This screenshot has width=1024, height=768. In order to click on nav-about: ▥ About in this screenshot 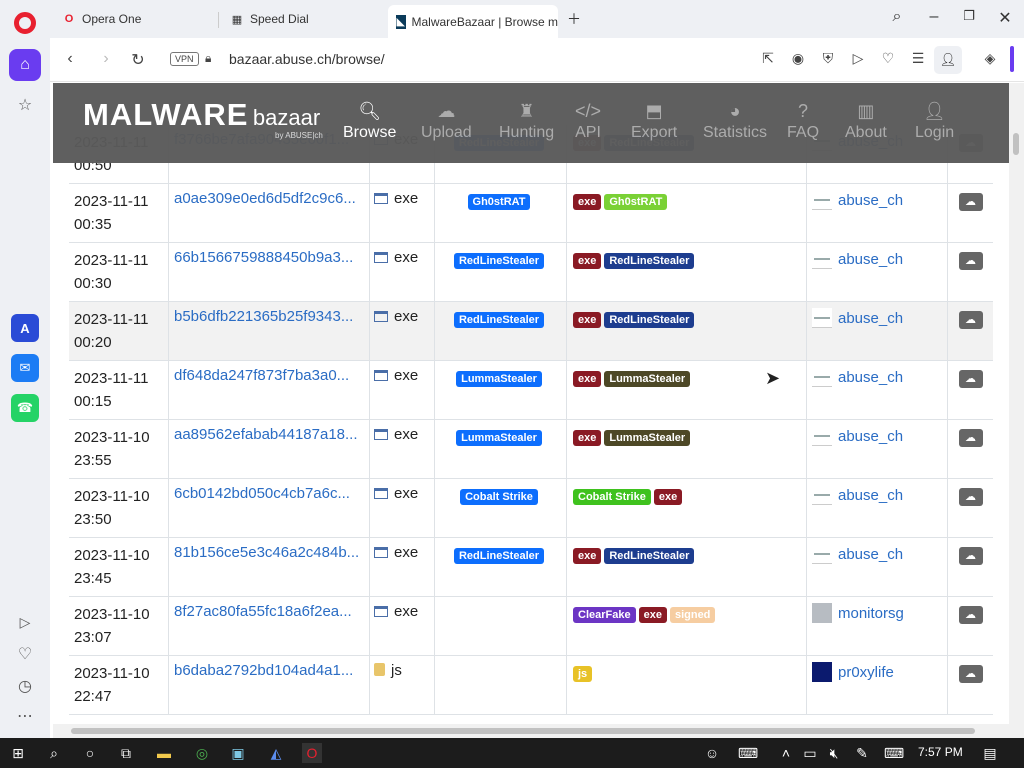, I will do `click(866, 121)`.